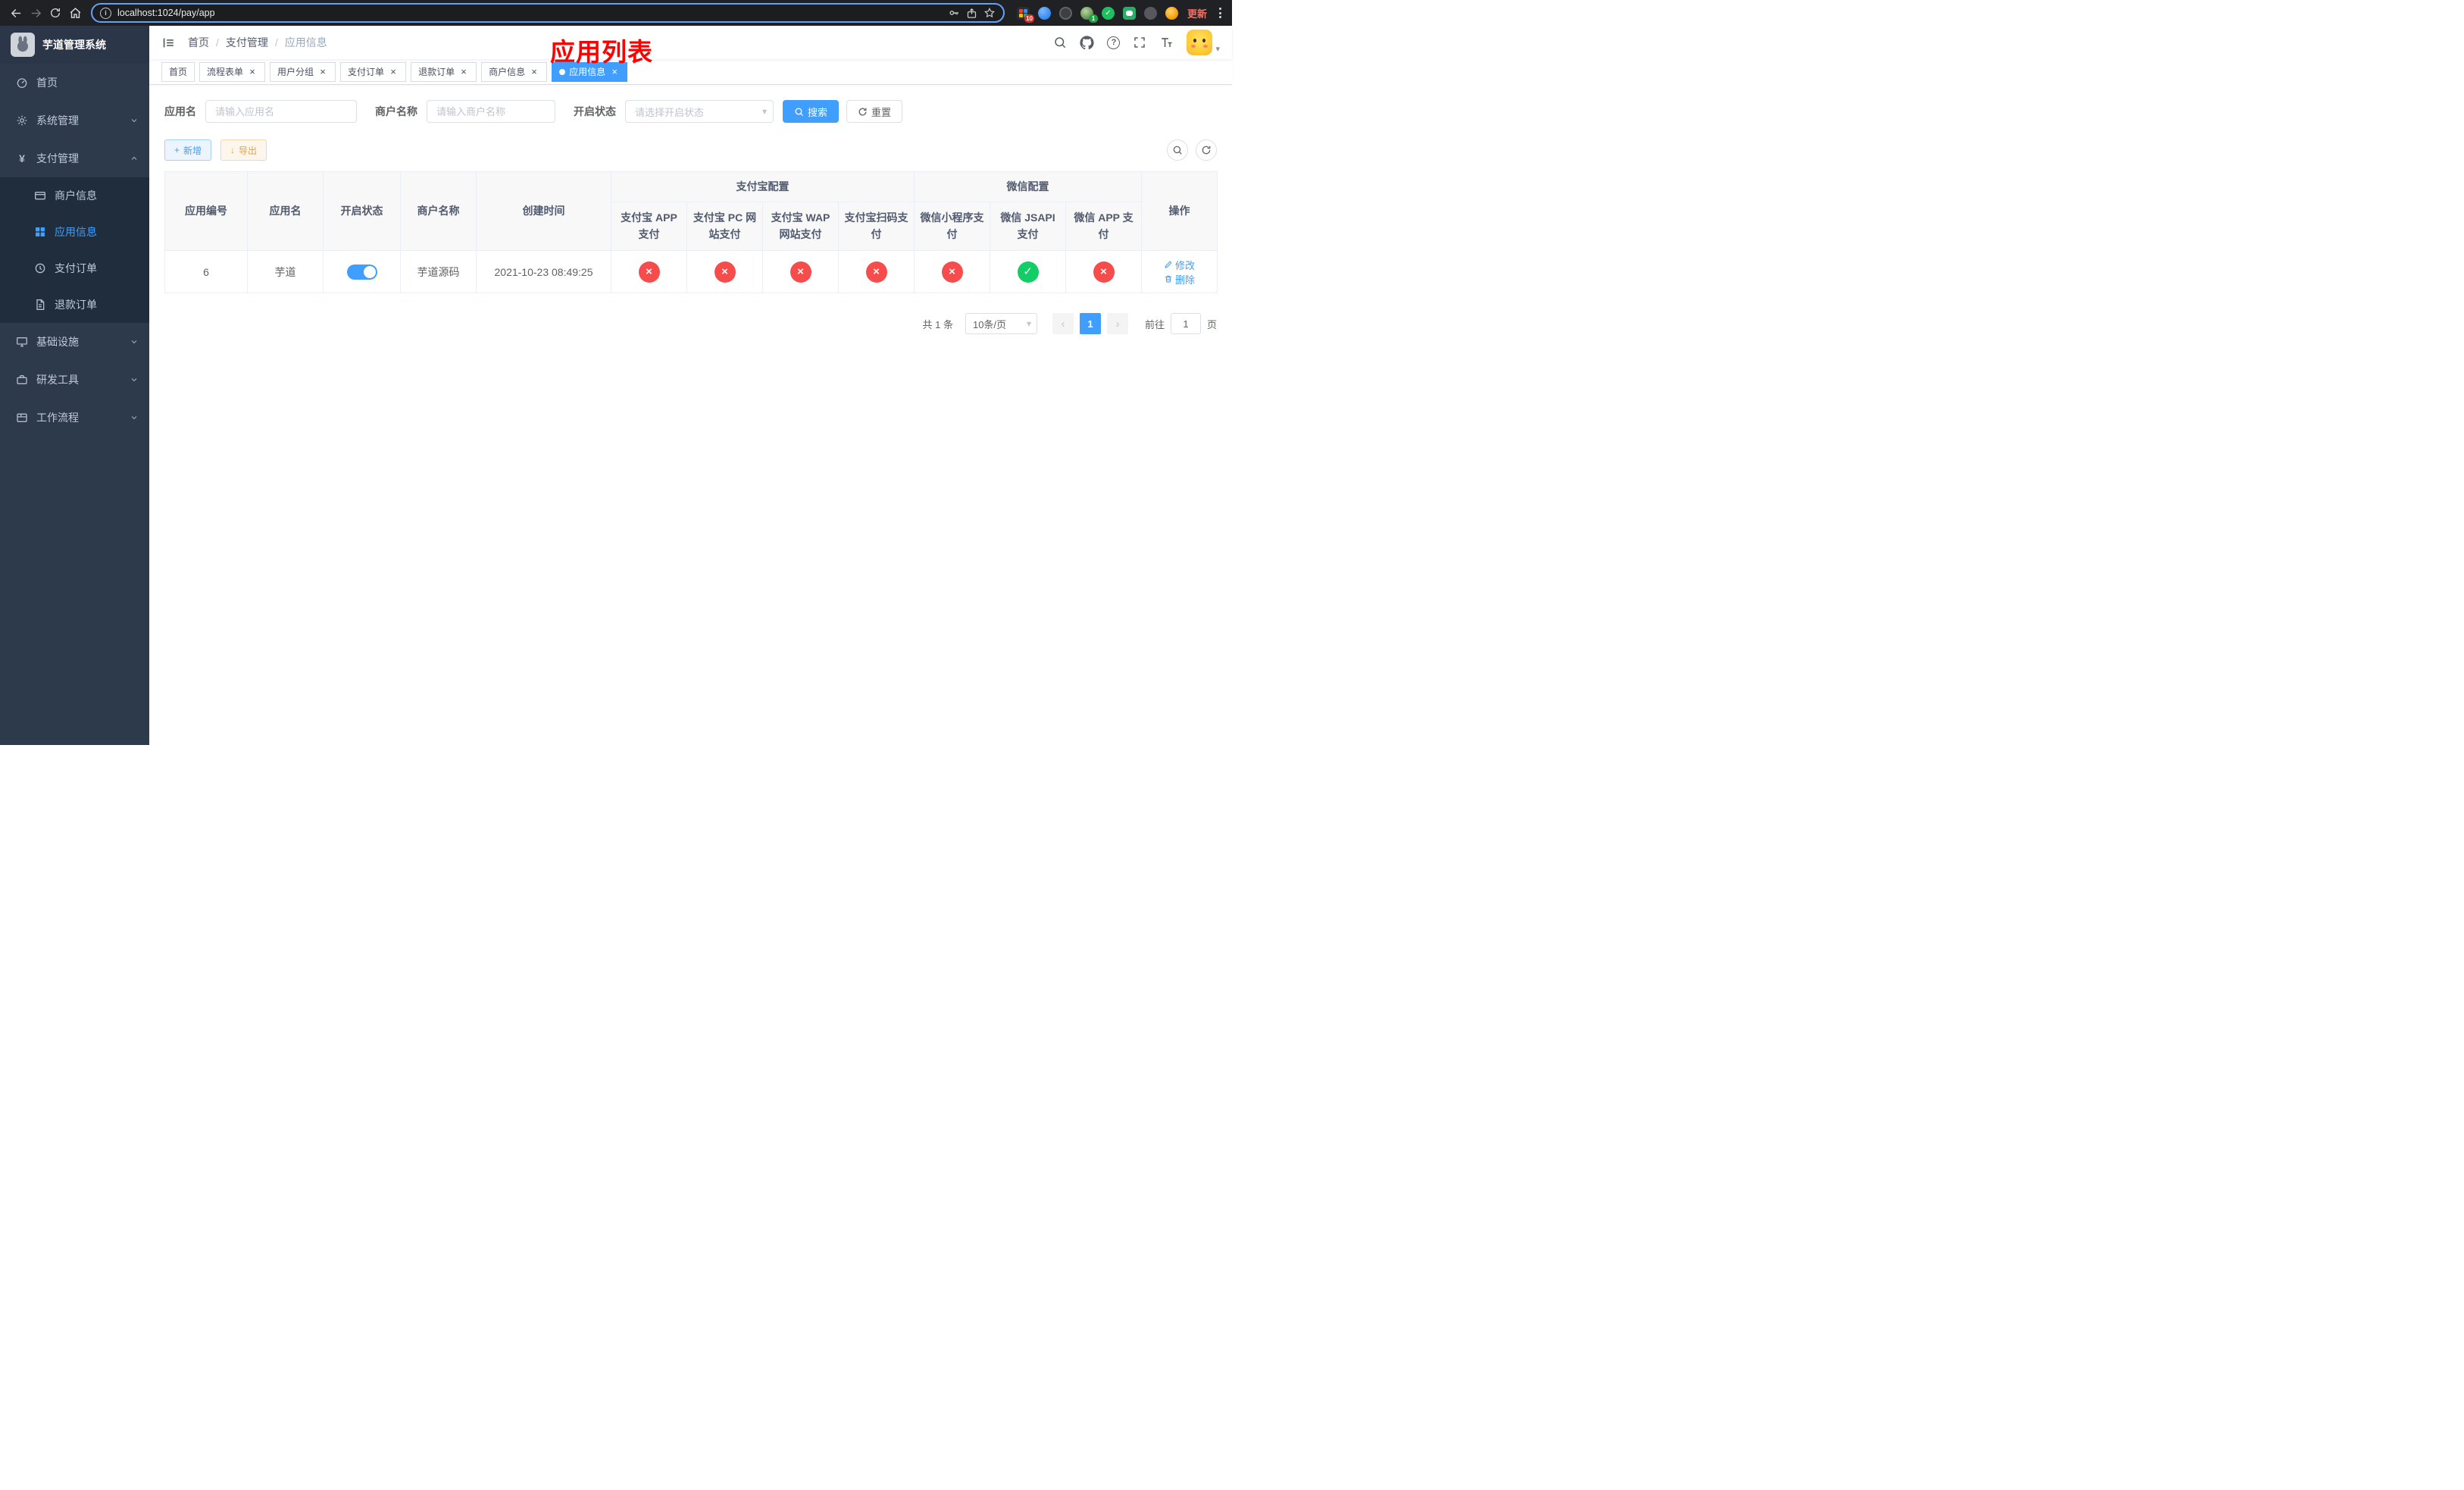  What do you see at coordinates (134, 158) in the screenshot?
I see `chevron-up-icon` at bounding box center [134, 158].